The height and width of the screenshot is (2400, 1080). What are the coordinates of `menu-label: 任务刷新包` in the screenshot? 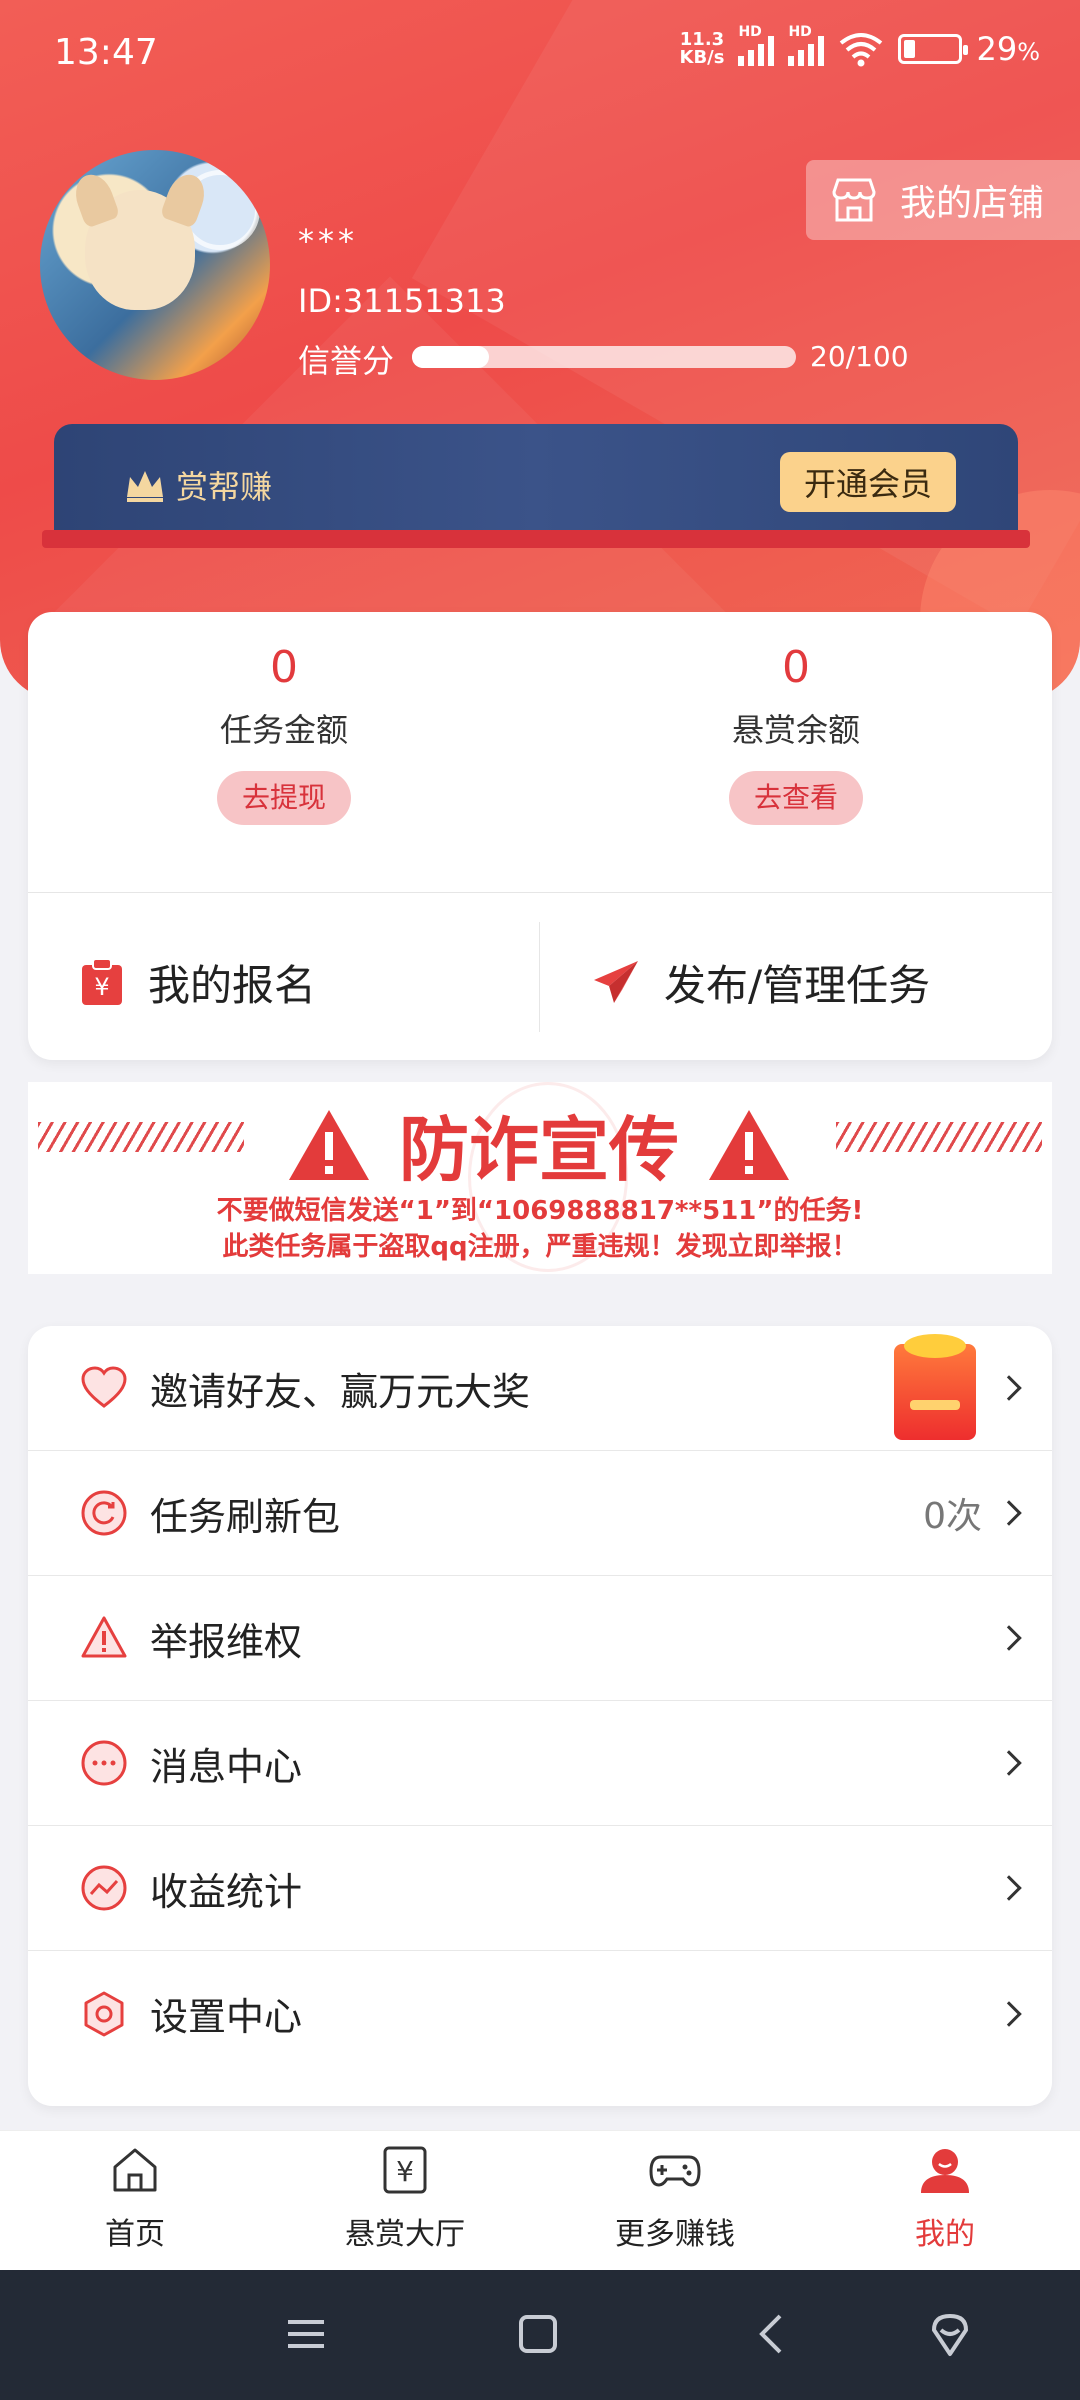 It's located at (245, 1516).